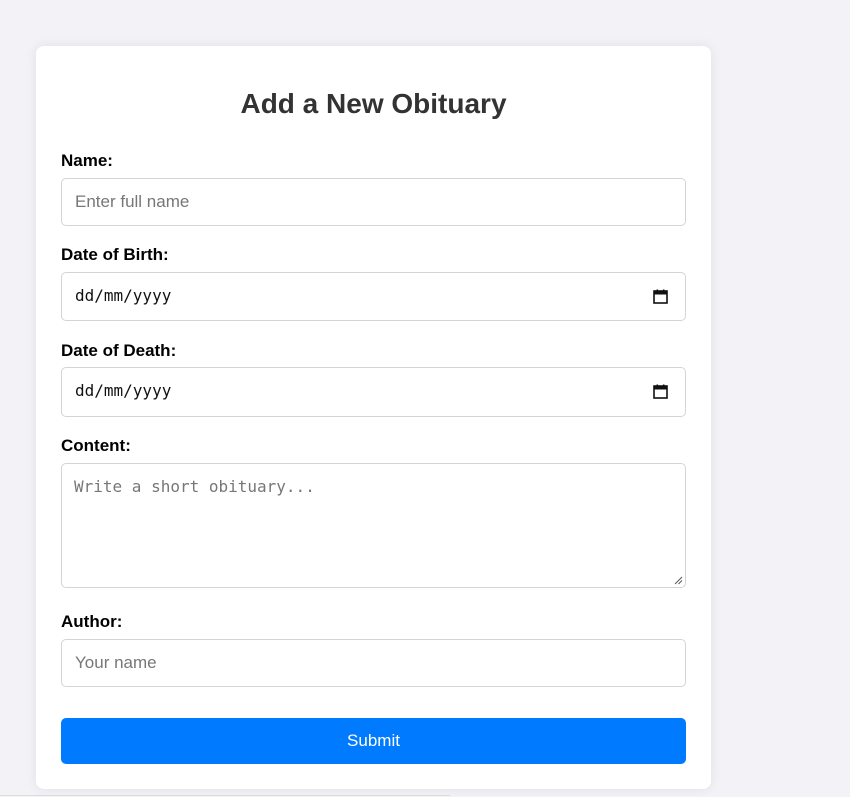  What do you see at coordinates (678, 580) in the screenshot?
I see `resize-handle-icon` at bounding box center [678, 580].